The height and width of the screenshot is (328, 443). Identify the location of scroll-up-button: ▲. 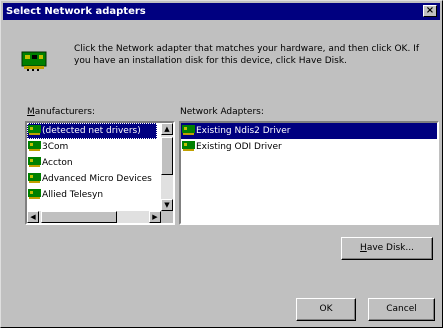
(167, 129).